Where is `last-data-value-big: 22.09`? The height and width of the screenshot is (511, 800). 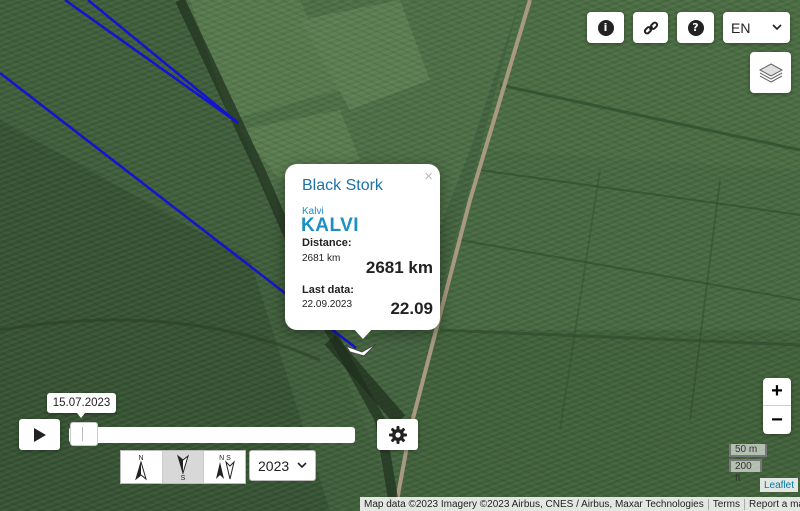 last-data-value-big: 22.09 is located at coordinates (411, 308).